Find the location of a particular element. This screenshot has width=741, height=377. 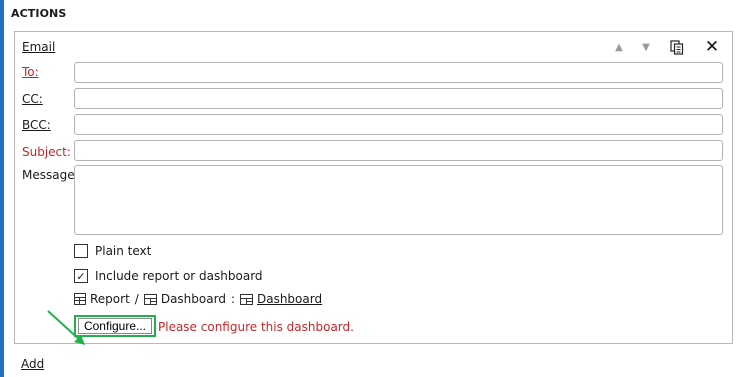

report-icon is located at coordinates (80, 299).